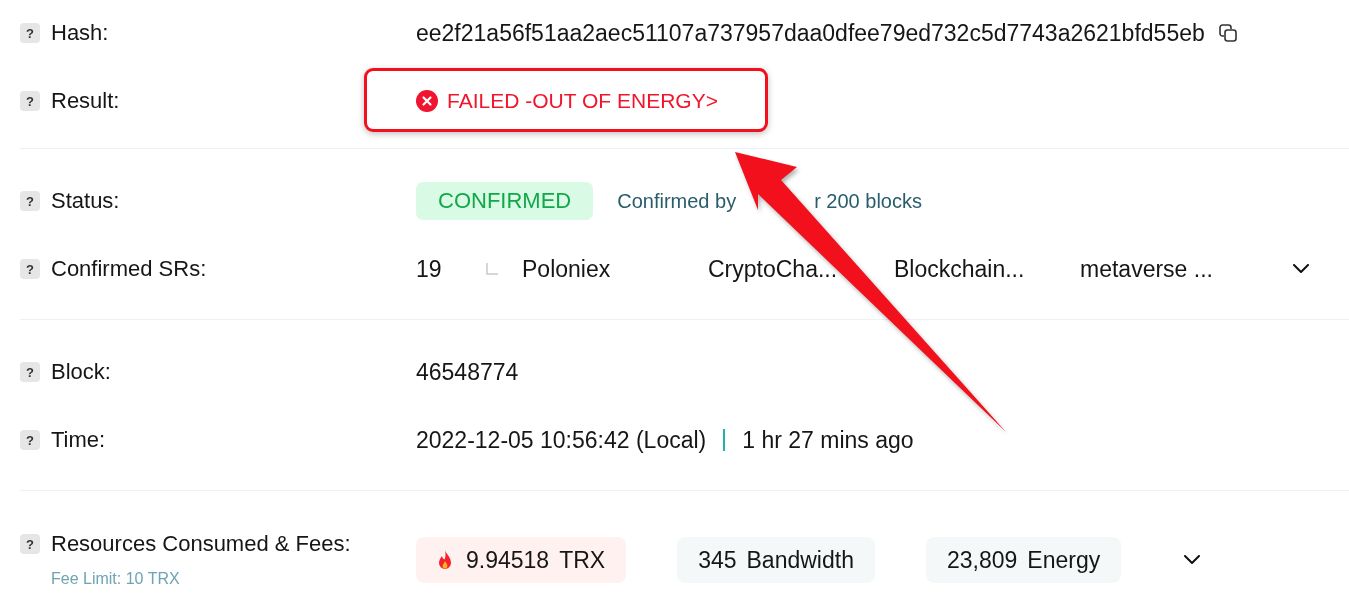  Describe the element at coordinates (85, 201) in the screenshot. I see `field-label: Status:` at that location.